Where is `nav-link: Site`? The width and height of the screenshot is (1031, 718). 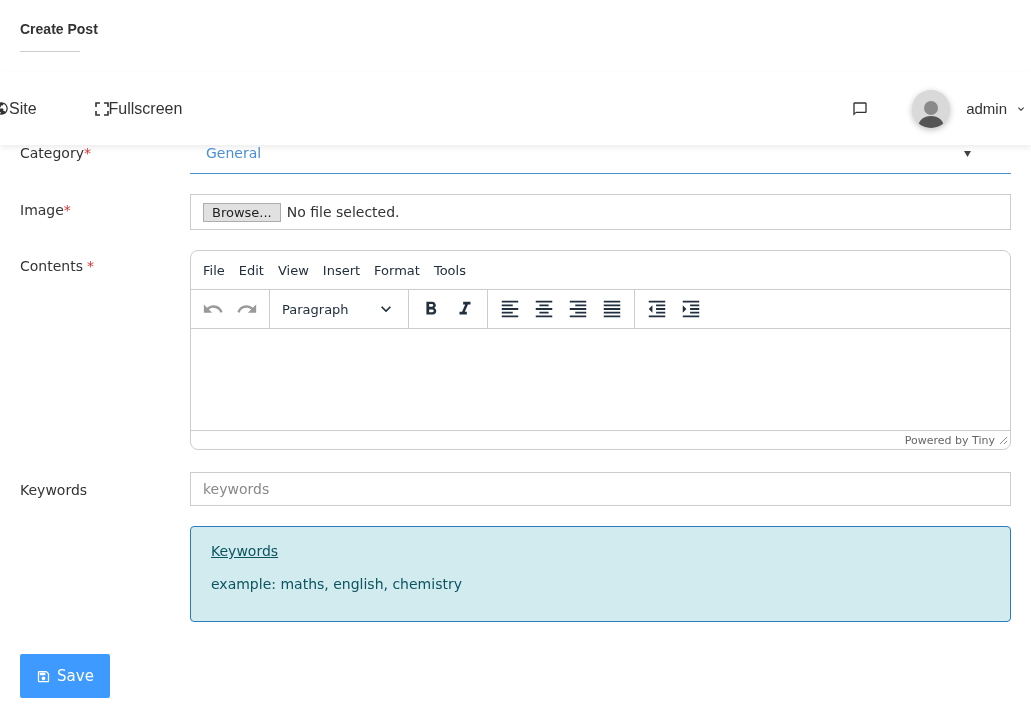
nav-link: Site is located at coordinates (18, 108).